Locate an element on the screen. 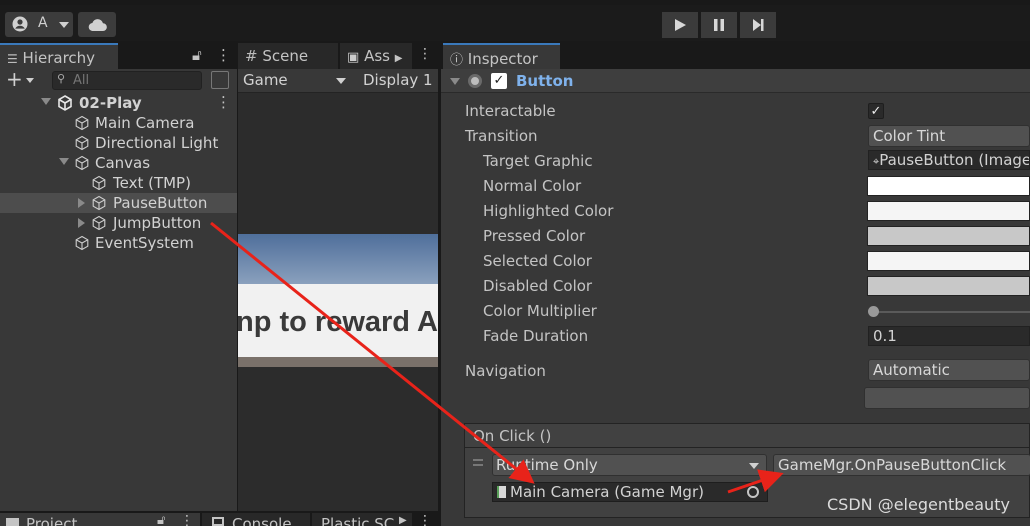 This screenshot has width=1030, height=526. hierarchy-item-text-tmp: Text (TMP) is located at coordinates (118, 183).